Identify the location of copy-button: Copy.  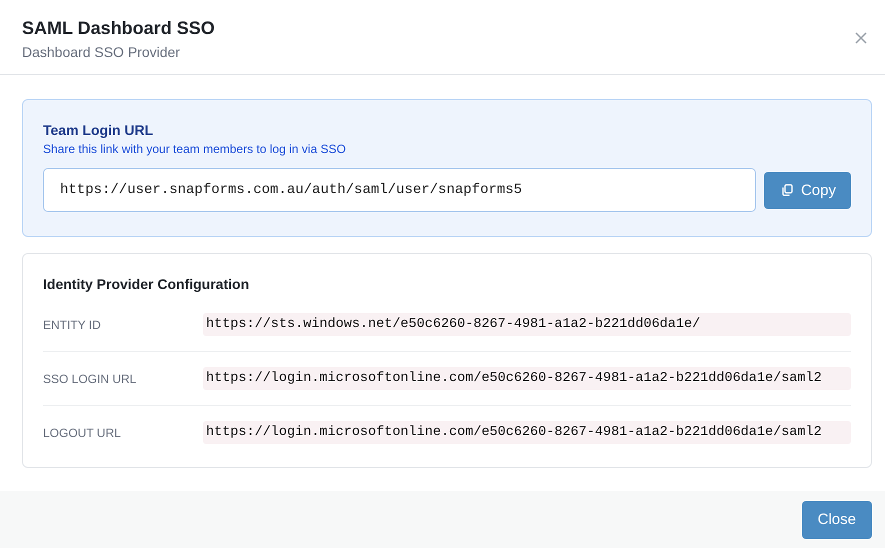
(807, 190).